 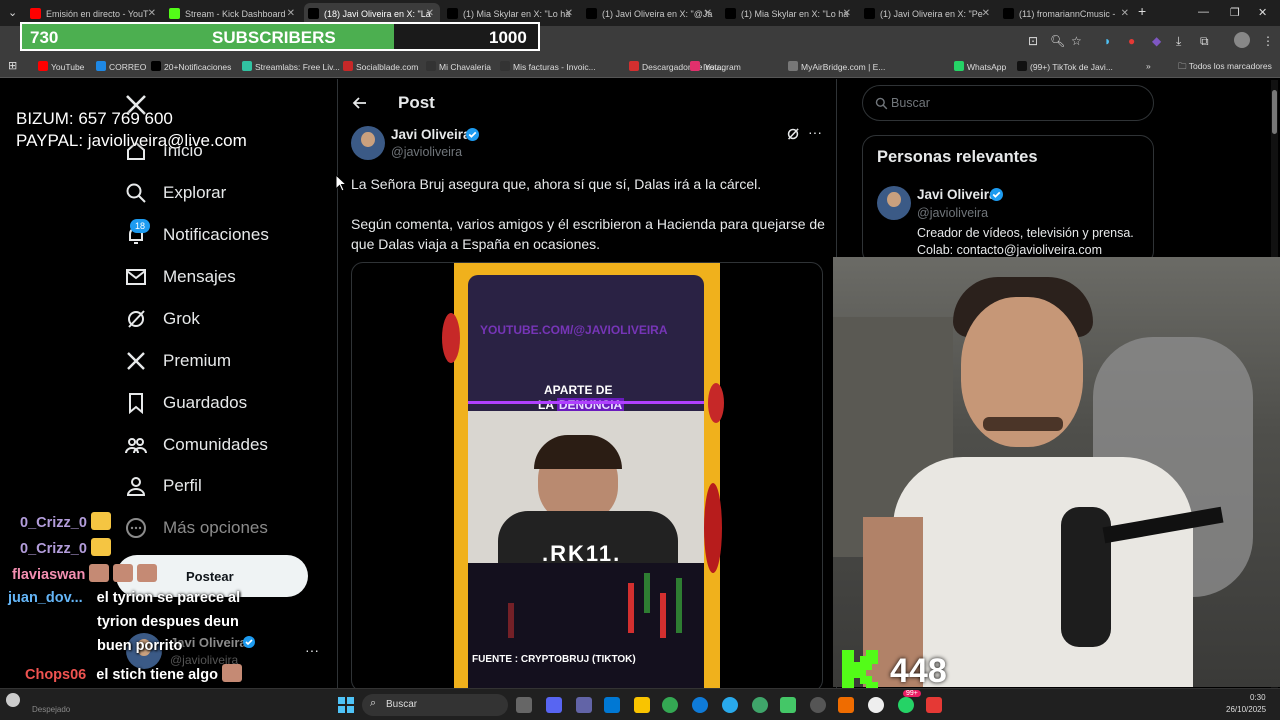 I want to click on bookmark-item: Socialblade.com, so click(x=380, y=66).